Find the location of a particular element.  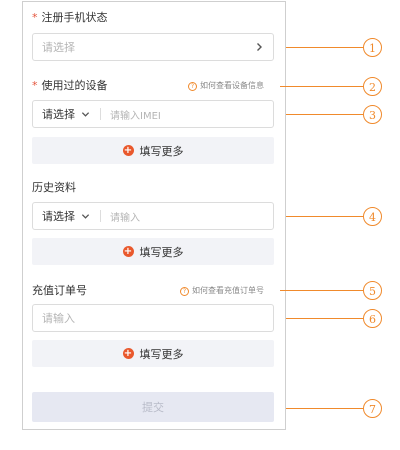

callout-marker-5: 5 is located at coordinates (372, 290).